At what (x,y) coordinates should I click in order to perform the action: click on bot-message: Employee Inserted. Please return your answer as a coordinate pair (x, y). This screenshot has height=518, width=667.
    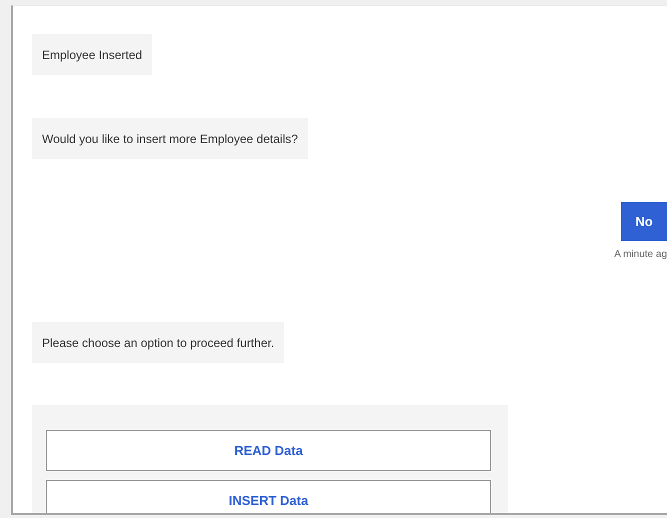
    Looking at the image, I should click on (92, 54).